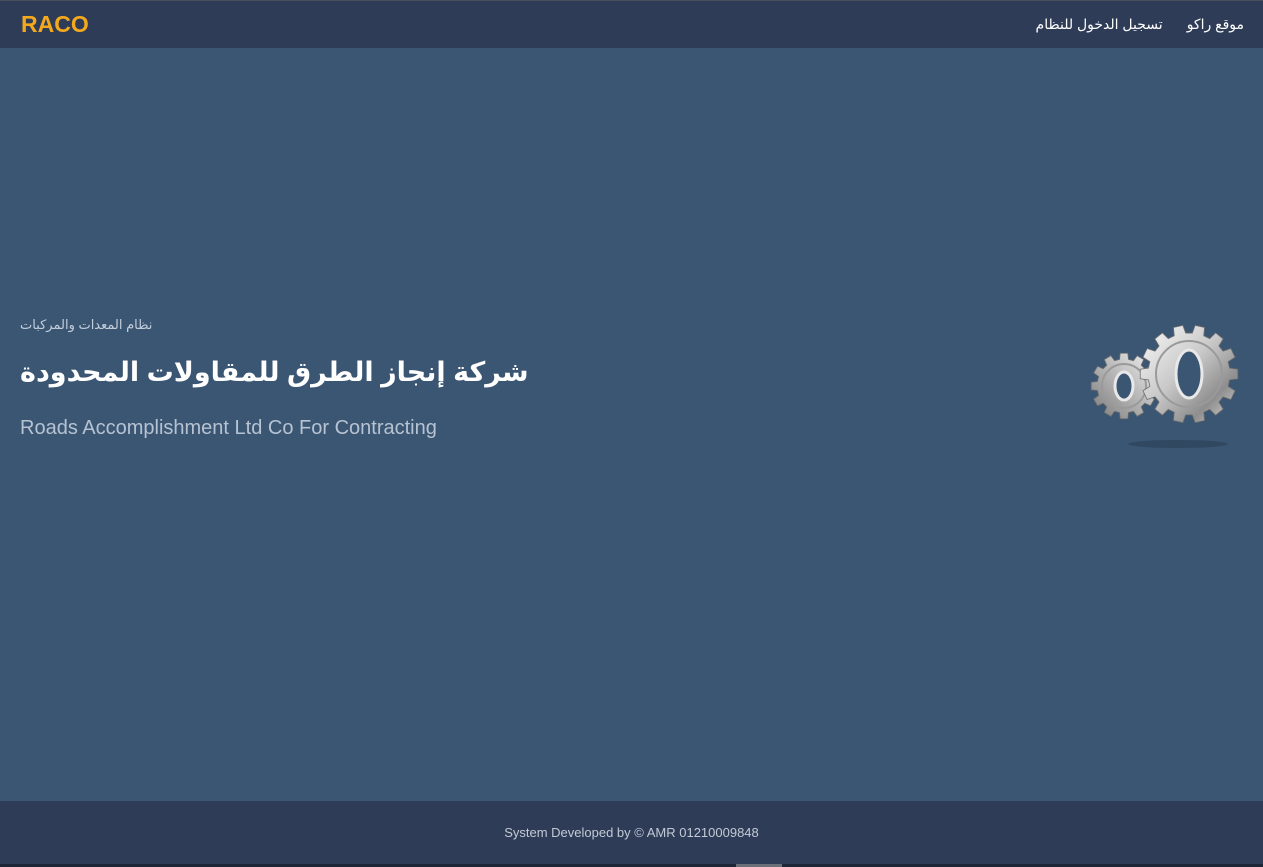  I want to click on brand-logo-link: RACO, so click(55, 24).